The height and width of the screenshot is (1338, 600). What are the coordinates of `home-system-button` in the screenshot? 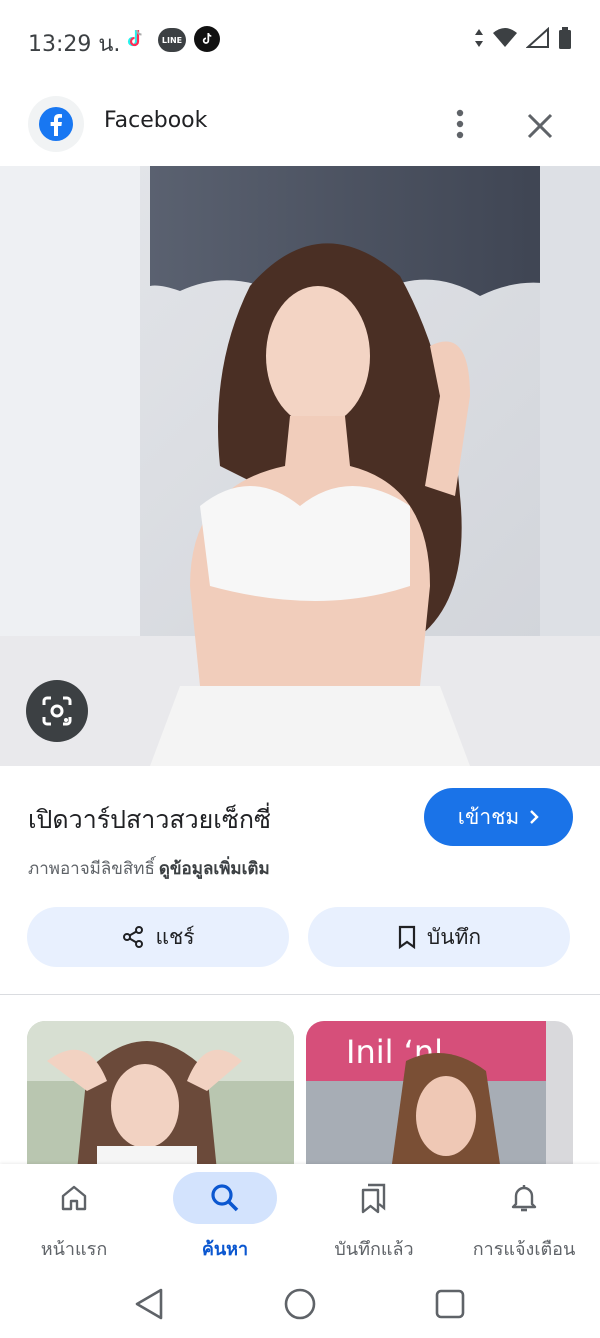 It's located at (300, 1304).